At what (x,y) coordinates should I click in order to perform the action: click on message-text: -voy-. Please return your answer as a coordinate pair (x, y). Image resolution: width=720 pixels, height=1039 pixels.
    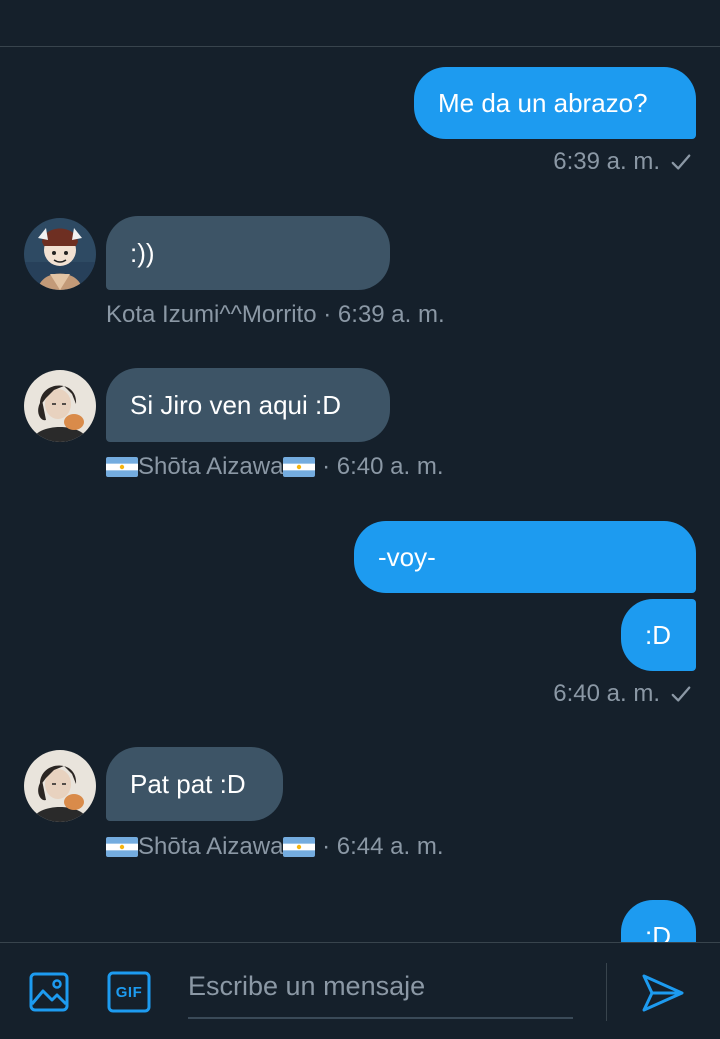
    Looking at the image, I should click on (407, 557).